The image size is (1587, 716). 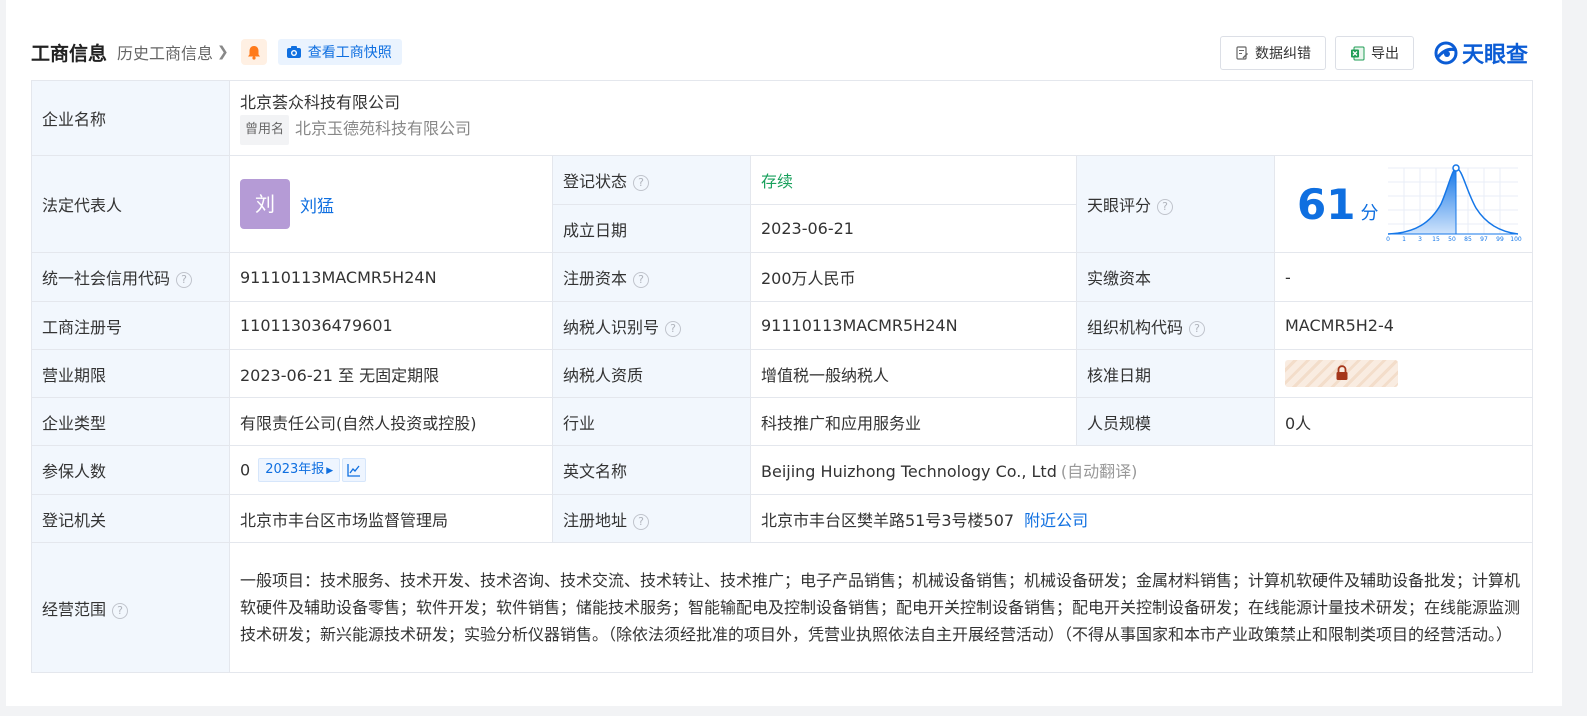 What do you see at coordinates (1384, 54) in the screenshot?
I see `export-label: 导出` at bounding box center [1384, 54].